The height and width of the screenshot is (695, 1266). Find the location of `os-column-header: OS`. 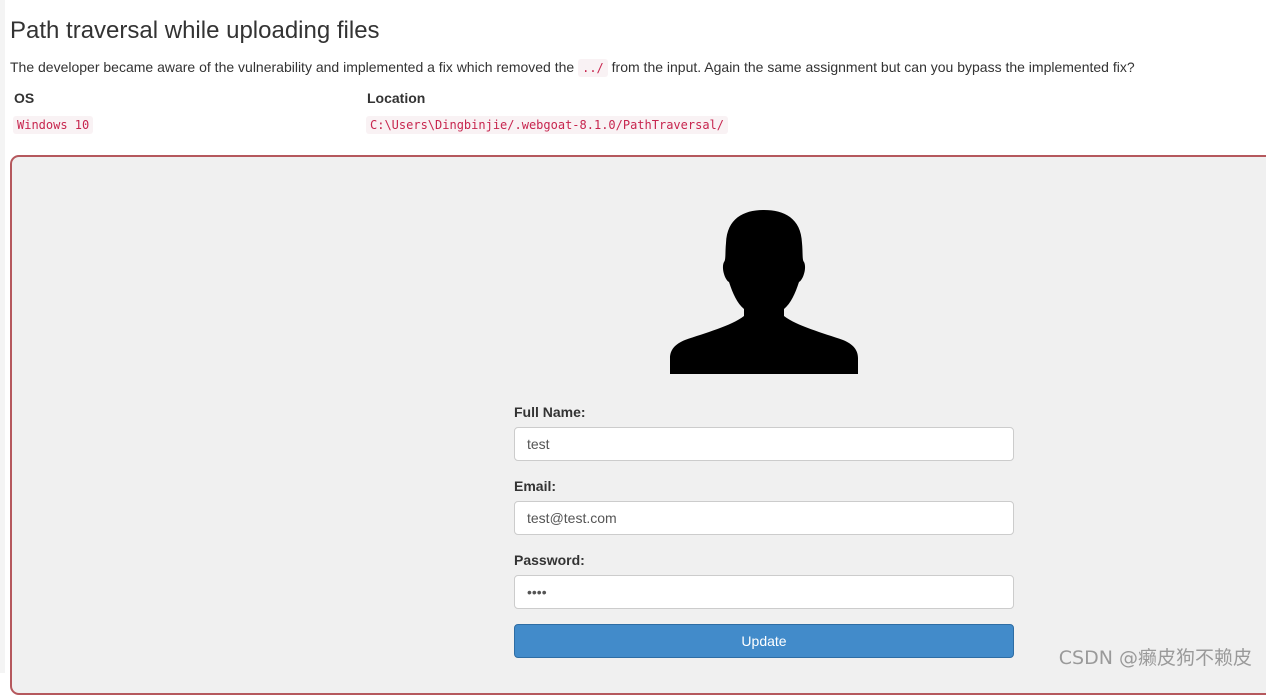

os-column-header: OS is located at coordinates (24, 98).